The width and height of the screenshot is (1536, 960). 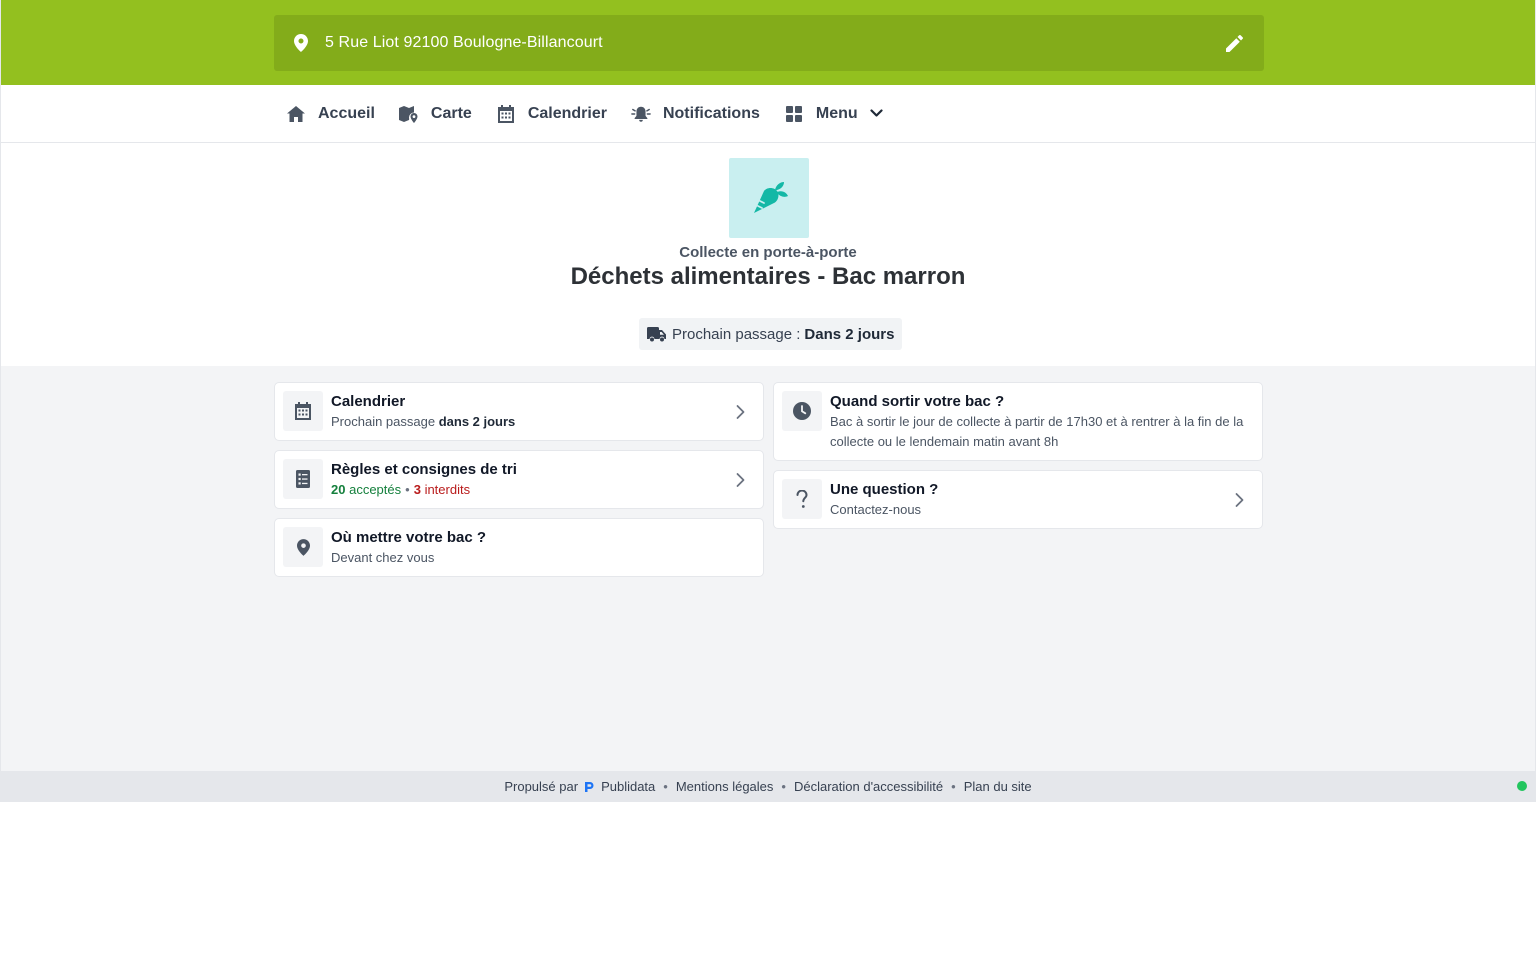 What do you see at coordinates (375, 489) in the screenshot?
I see `accepted-label: acceptés` at bounding box center [375, 489].